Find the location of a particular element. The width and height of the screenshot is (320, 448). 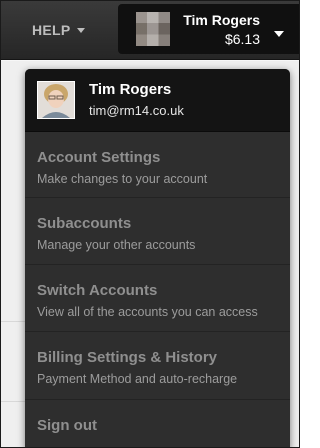

menu-item-subtitle: Manage your other accounts is located at coordinates (116, 245).